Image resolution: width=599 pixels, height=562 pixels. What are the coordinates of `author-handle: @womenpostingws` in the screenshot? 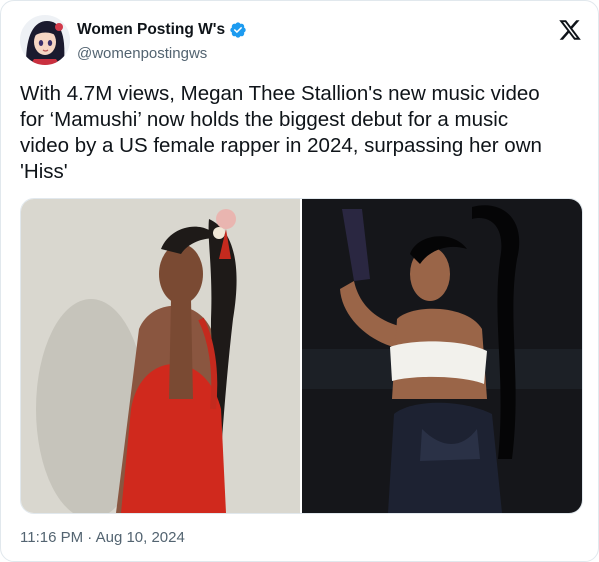 It's located at (162, 53).